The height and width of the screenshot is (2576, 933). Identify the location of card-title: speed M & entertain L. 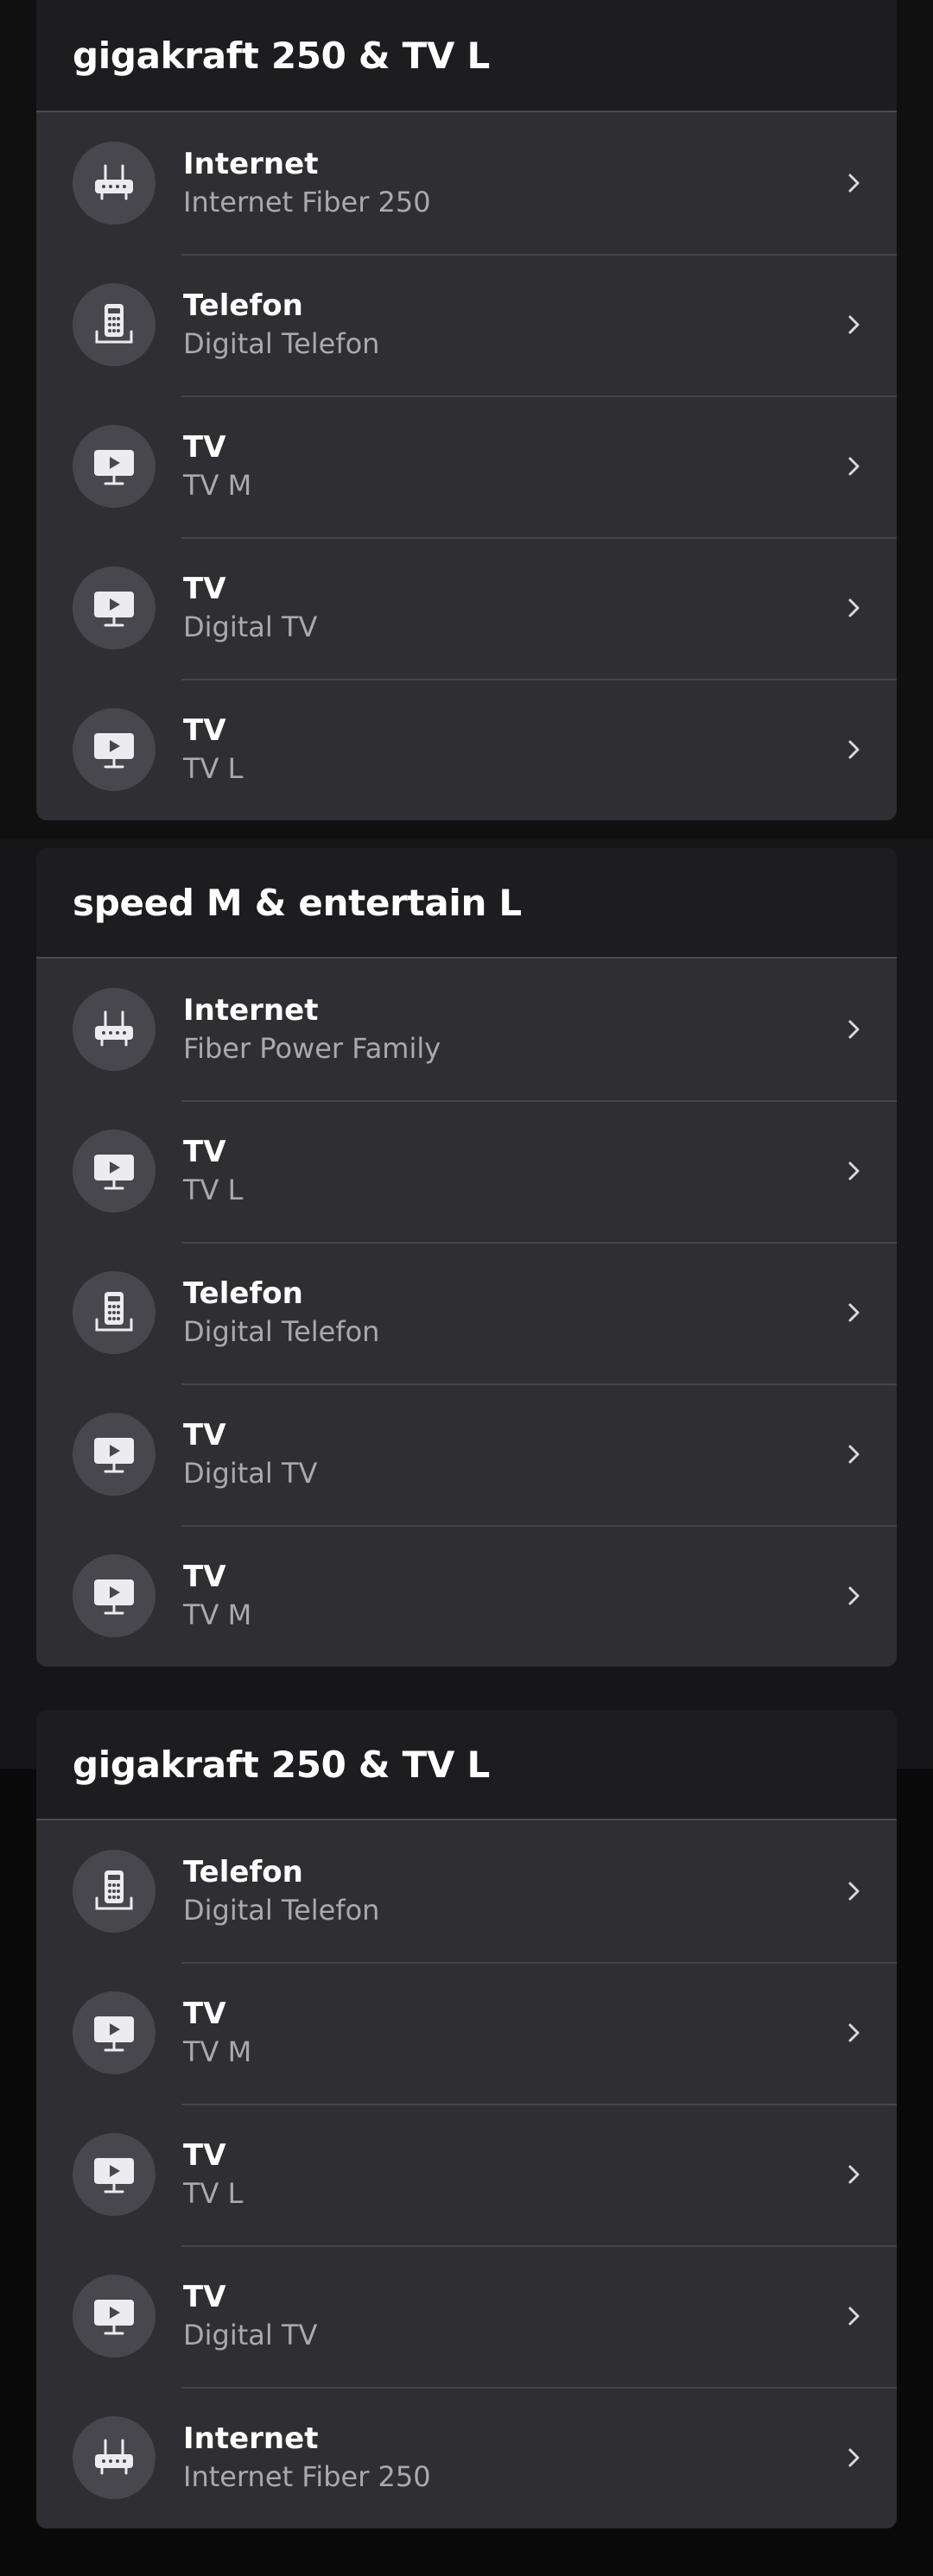
(297, 902).